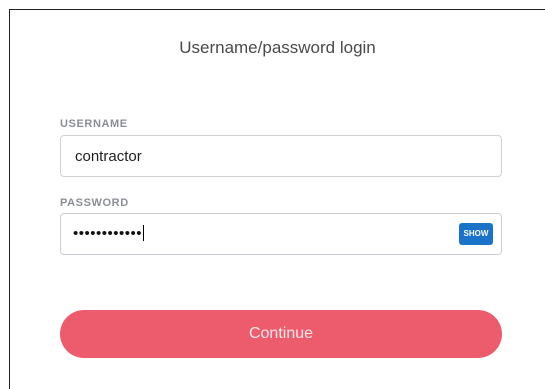 The image size is (545, 389). I want to click on password-label: PASSWORD, so click(94, 203).